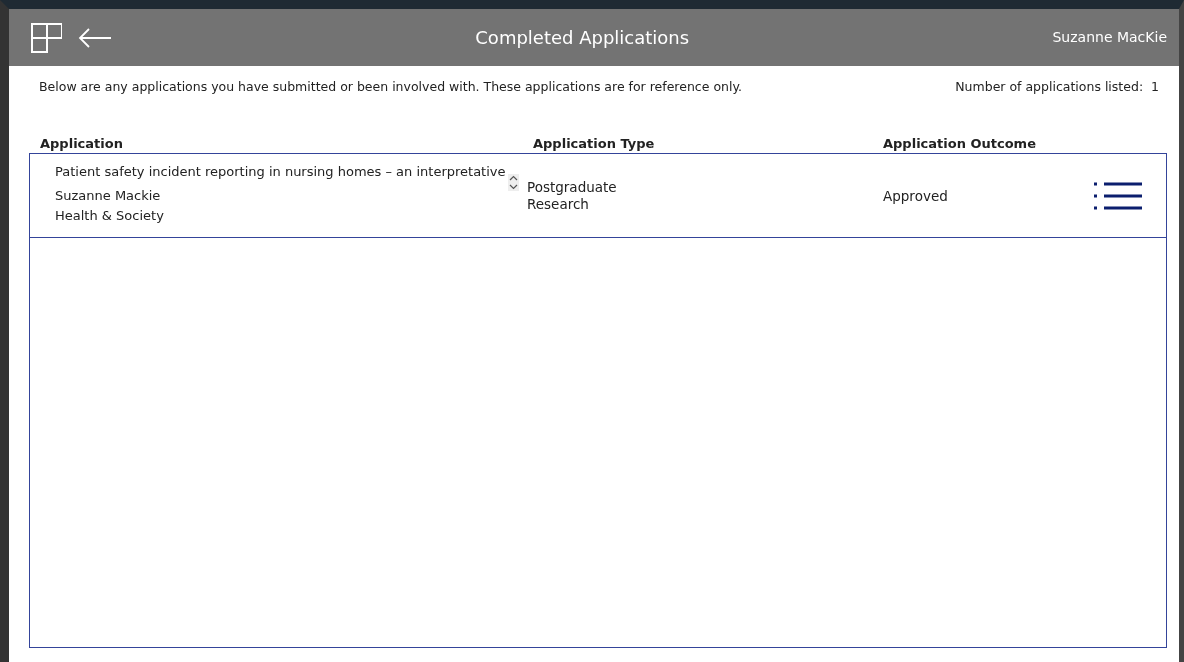 The image size is (1184, 662). What do you see at coordinates (46, 37) in the screenshot?
I see `grid-icon` at bounding box center [46, 37].